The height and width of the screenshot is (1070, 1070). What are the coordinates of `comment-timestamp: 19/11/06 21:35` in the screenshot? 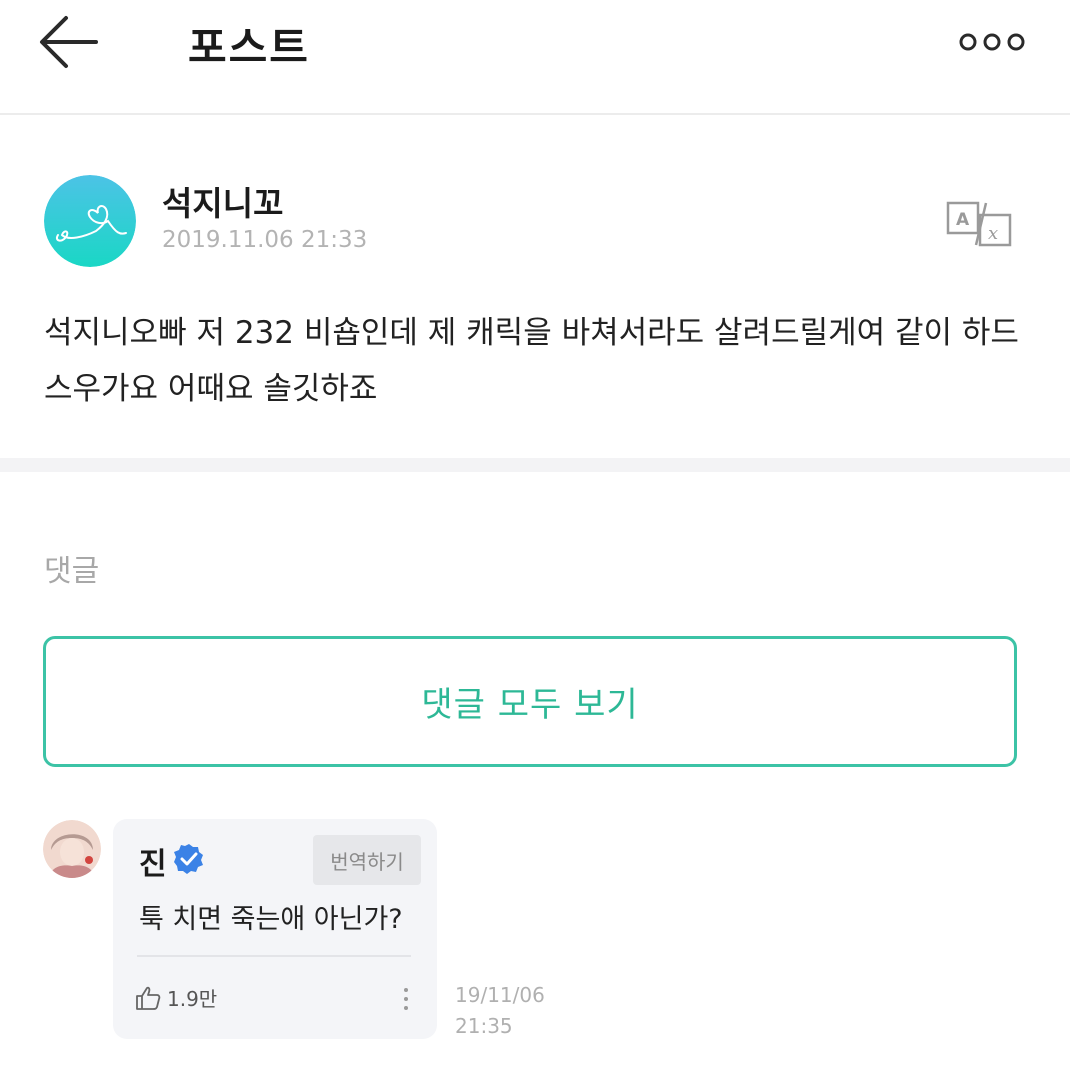 It's located at (500, 1011).